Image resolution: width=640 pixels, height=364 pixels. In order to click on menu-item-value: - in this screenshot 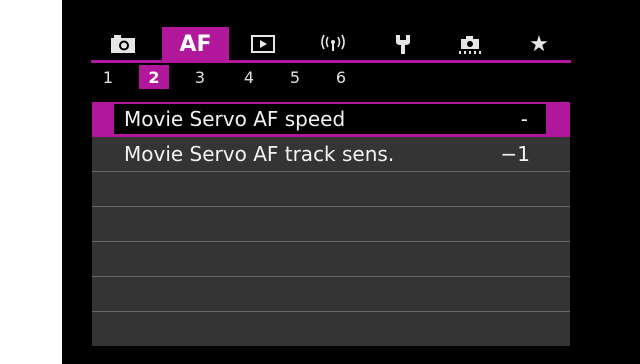, I will do `click(524, 119)`.